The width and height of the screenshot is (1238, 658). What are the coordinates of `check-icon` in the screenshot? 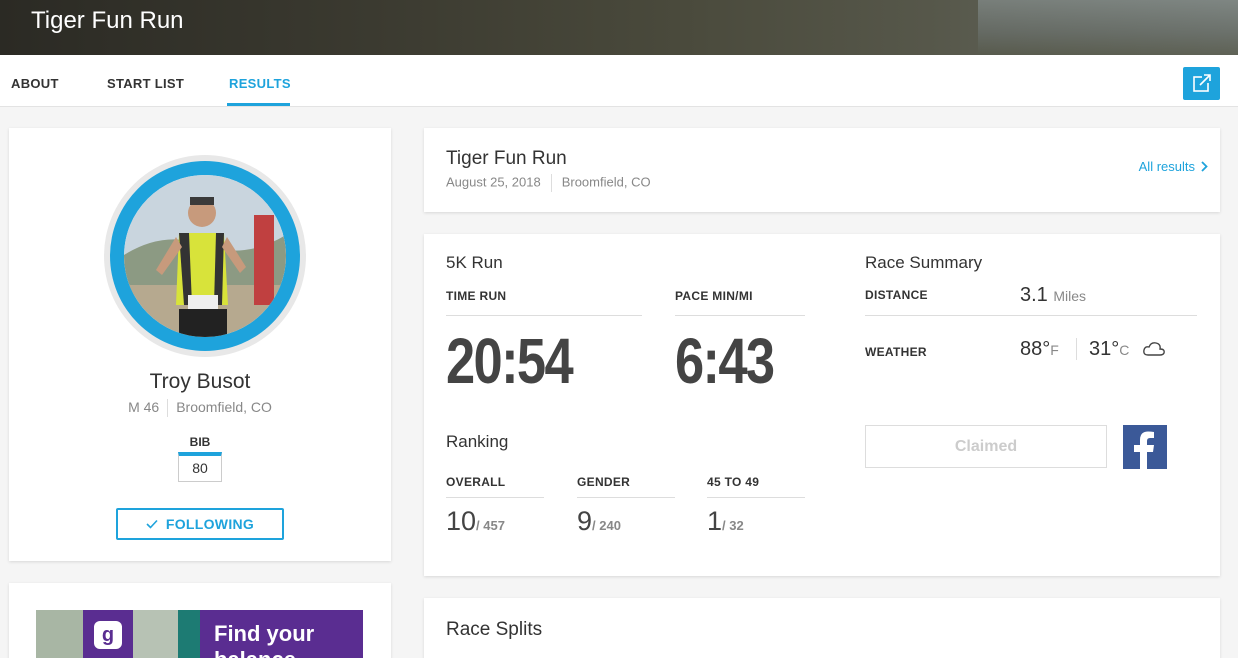 It's located at (152, 524).